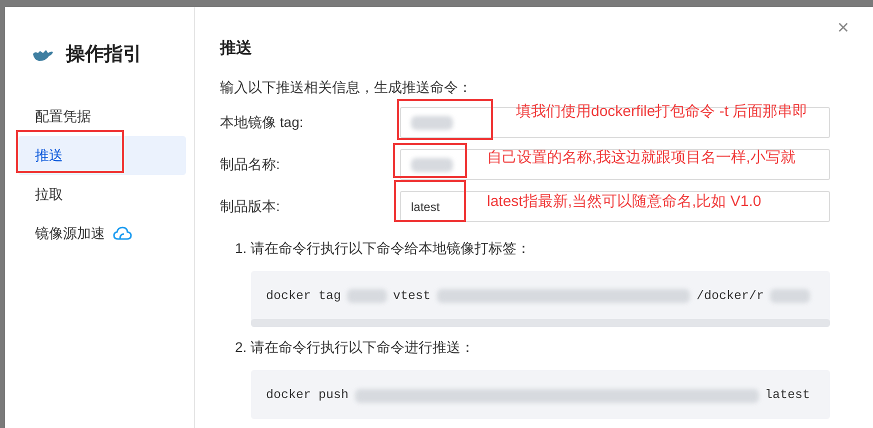  Describe the element at coordinates (307, 395) in the screenshot. I see `code-text: docker push` at that location.